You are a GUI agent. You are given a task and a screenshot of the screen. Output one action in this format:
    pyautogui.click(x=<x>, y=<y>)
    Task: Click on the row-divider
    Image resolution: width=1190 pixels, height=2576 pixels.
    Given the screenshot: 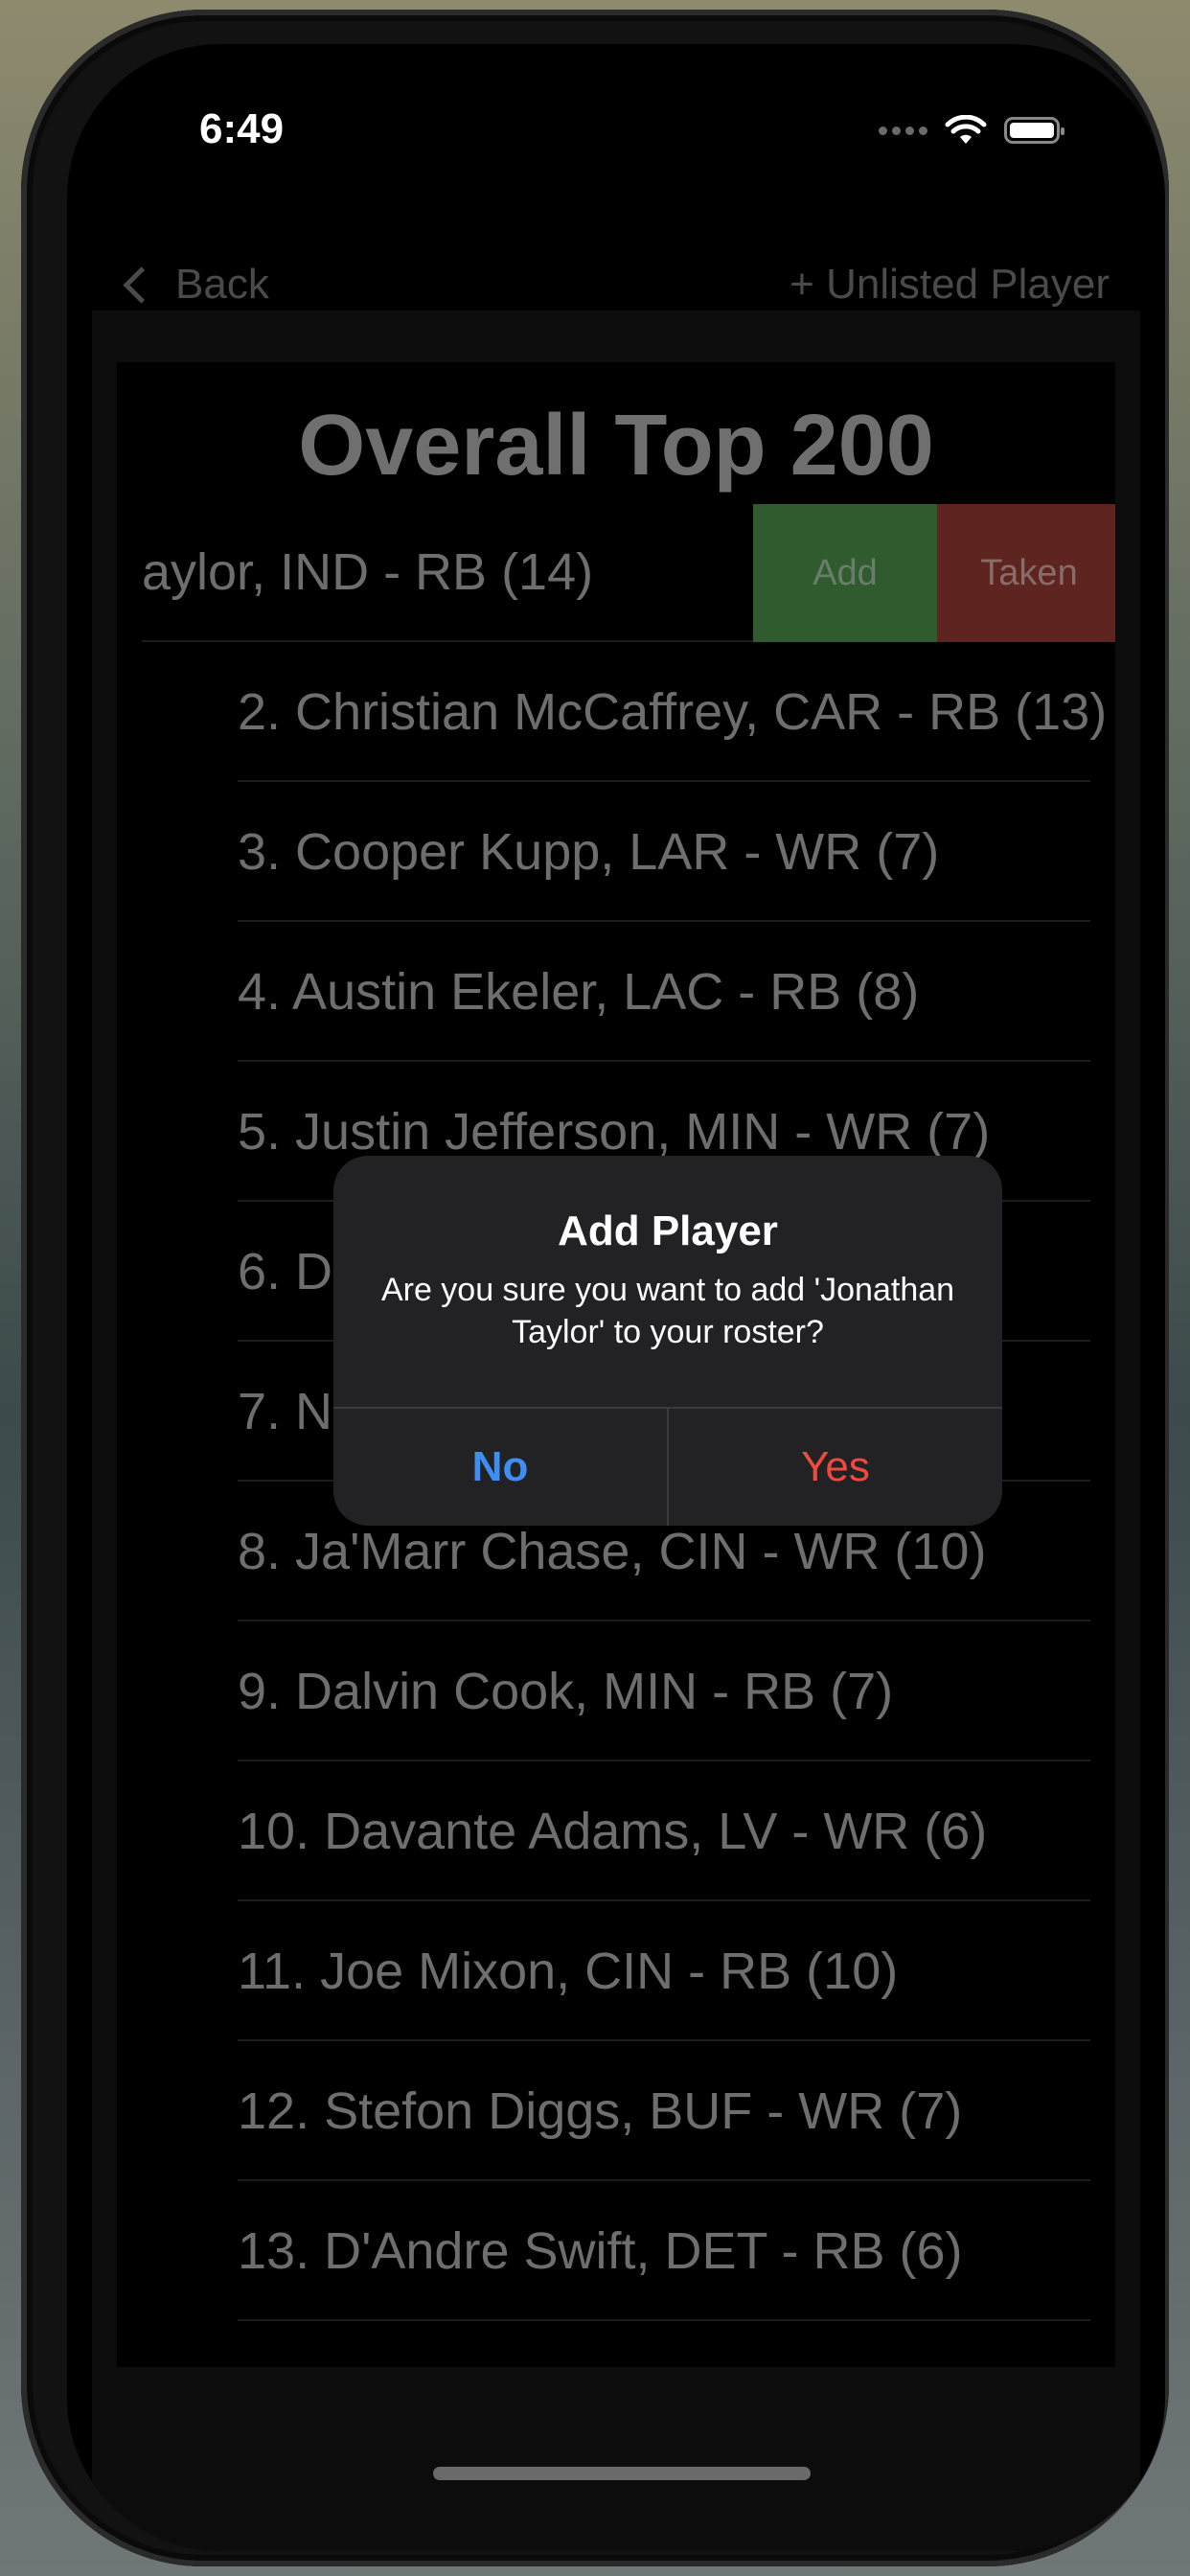 What is the action you would take?
    pyautogui.click(x=664, y=2320)
    